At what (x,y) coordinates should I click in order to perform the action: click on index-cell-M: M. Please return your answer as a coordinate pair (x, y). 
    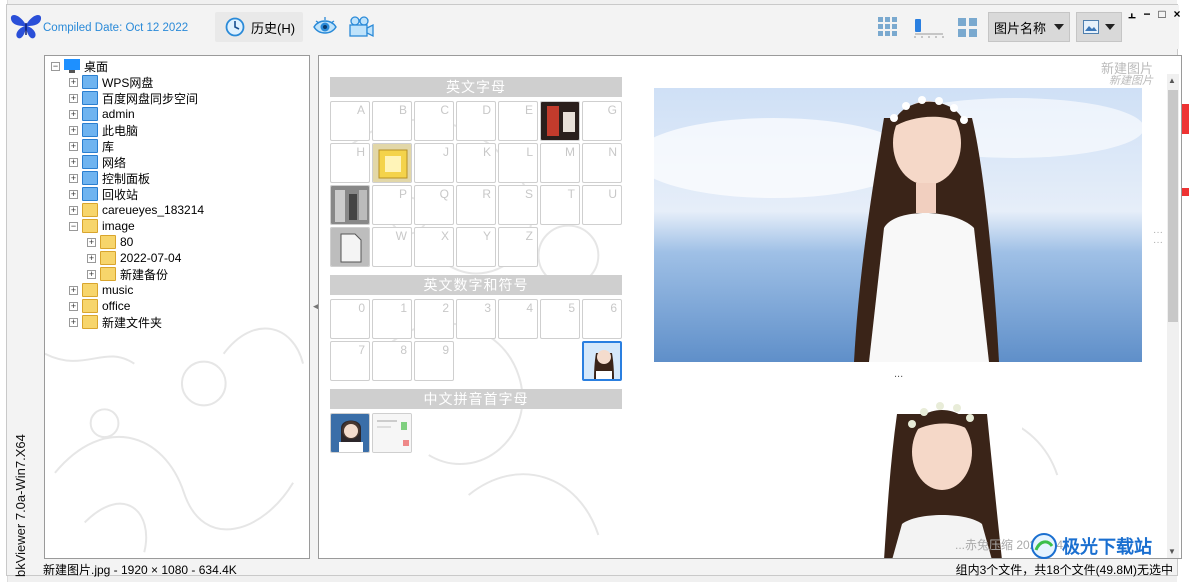
    Looking at the image, I should click on (560, 163).